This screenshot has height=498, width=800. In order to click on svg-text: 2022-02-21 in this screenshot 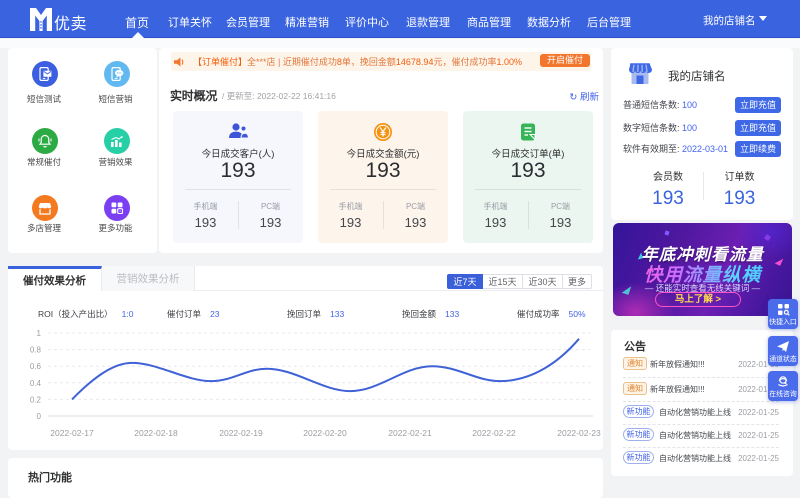, I will do `click(410, 433)`.